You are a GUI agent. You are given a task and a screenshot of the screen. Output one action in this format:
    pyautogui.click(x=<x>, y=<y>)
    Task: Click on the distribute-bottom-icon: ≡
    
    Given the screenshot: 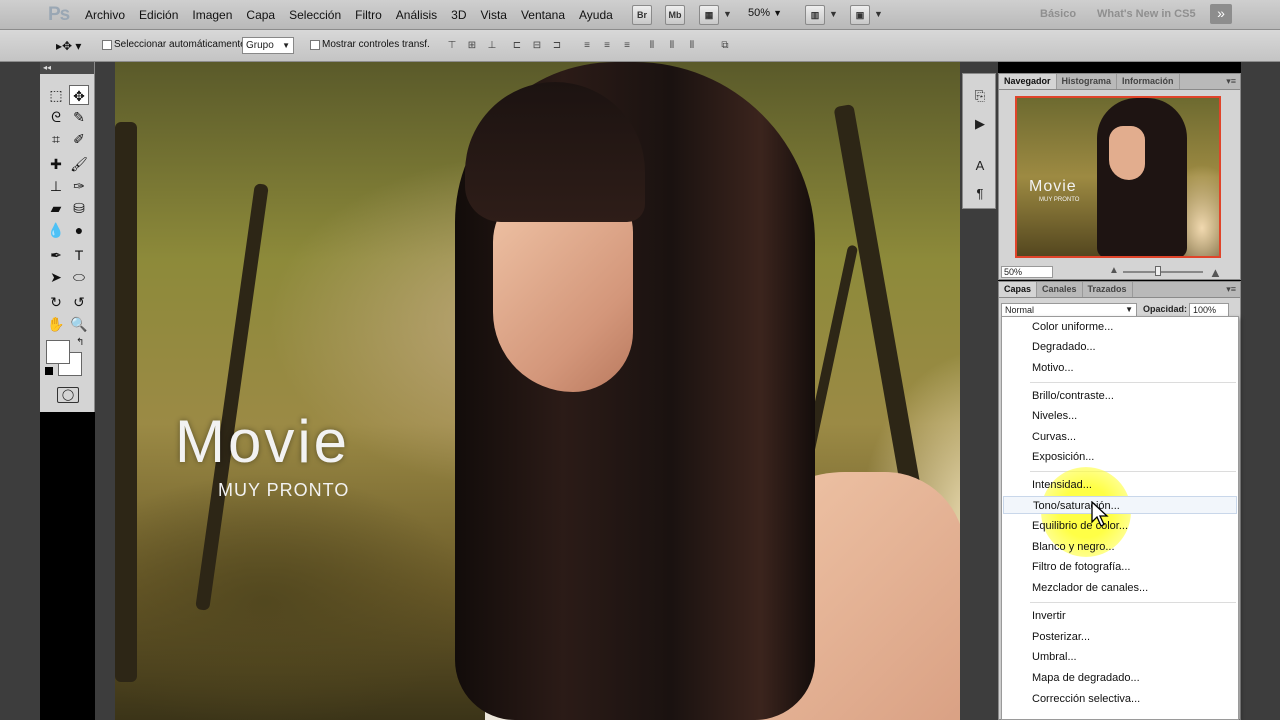 What is the action you would take?
    pyautogui.click(x=627, y=46)
    